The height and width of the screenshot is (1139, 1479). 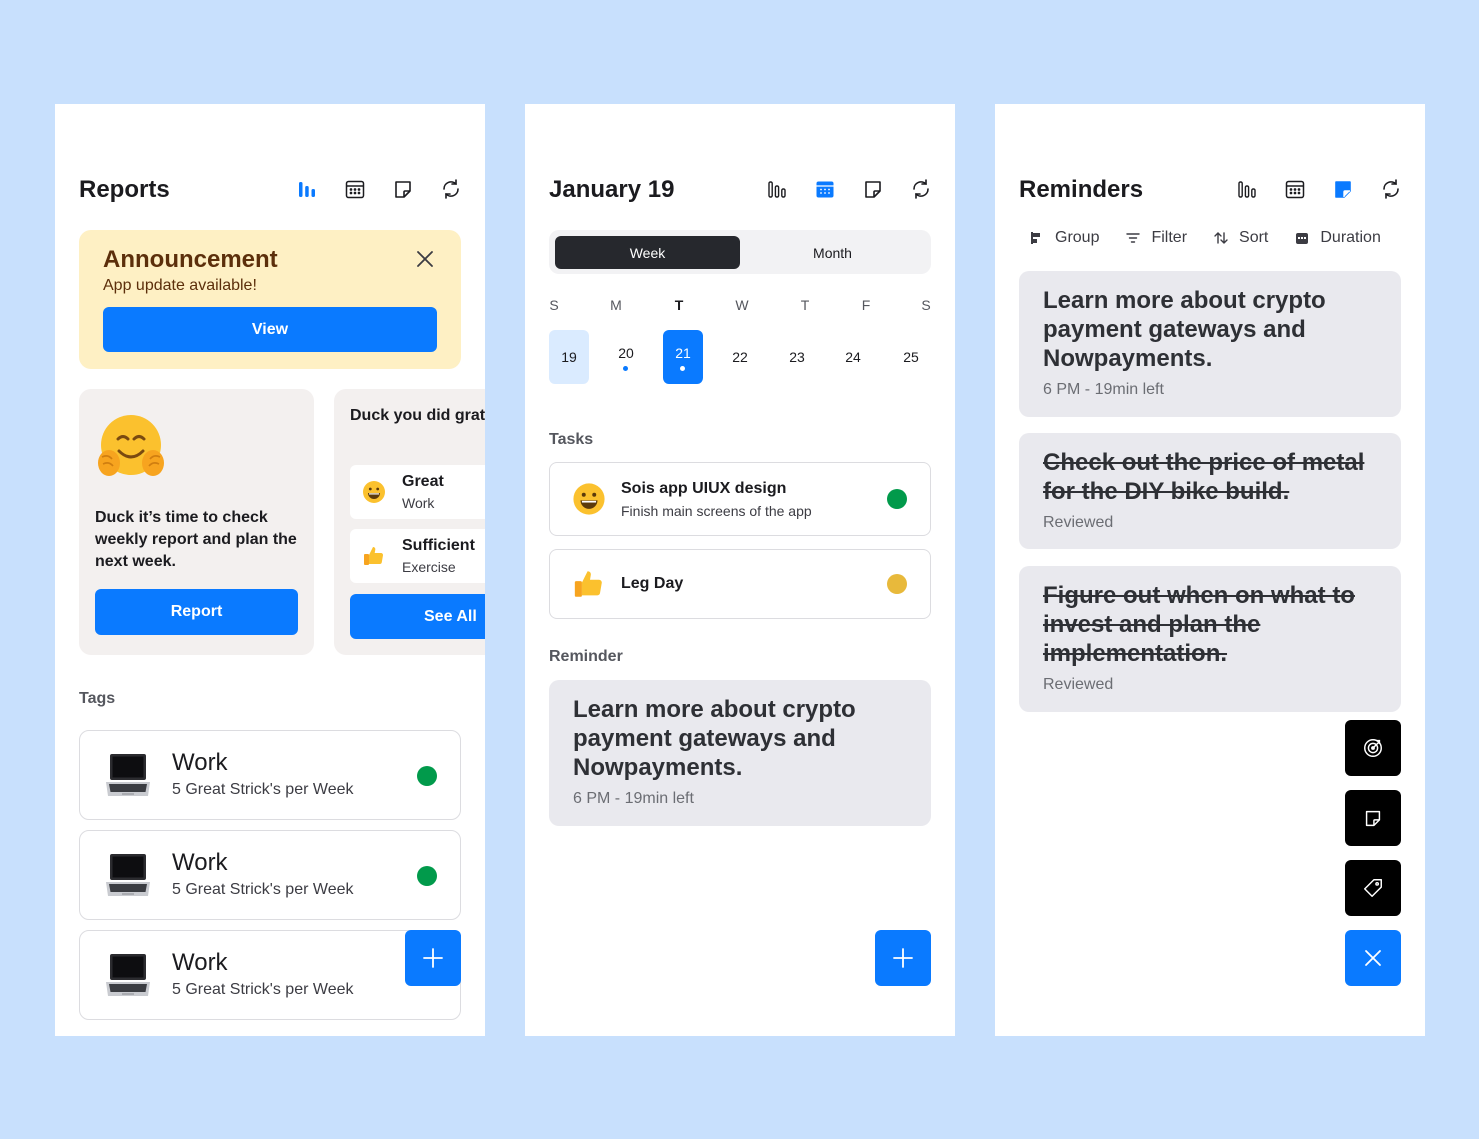 I want to click on tab-month: Month, so click(x=832, y=252).